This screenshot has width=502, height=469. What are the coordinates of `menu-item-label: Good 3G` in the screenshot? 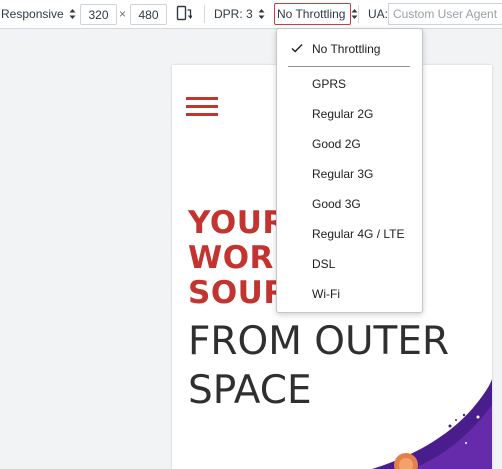 It's located at (336, 204).